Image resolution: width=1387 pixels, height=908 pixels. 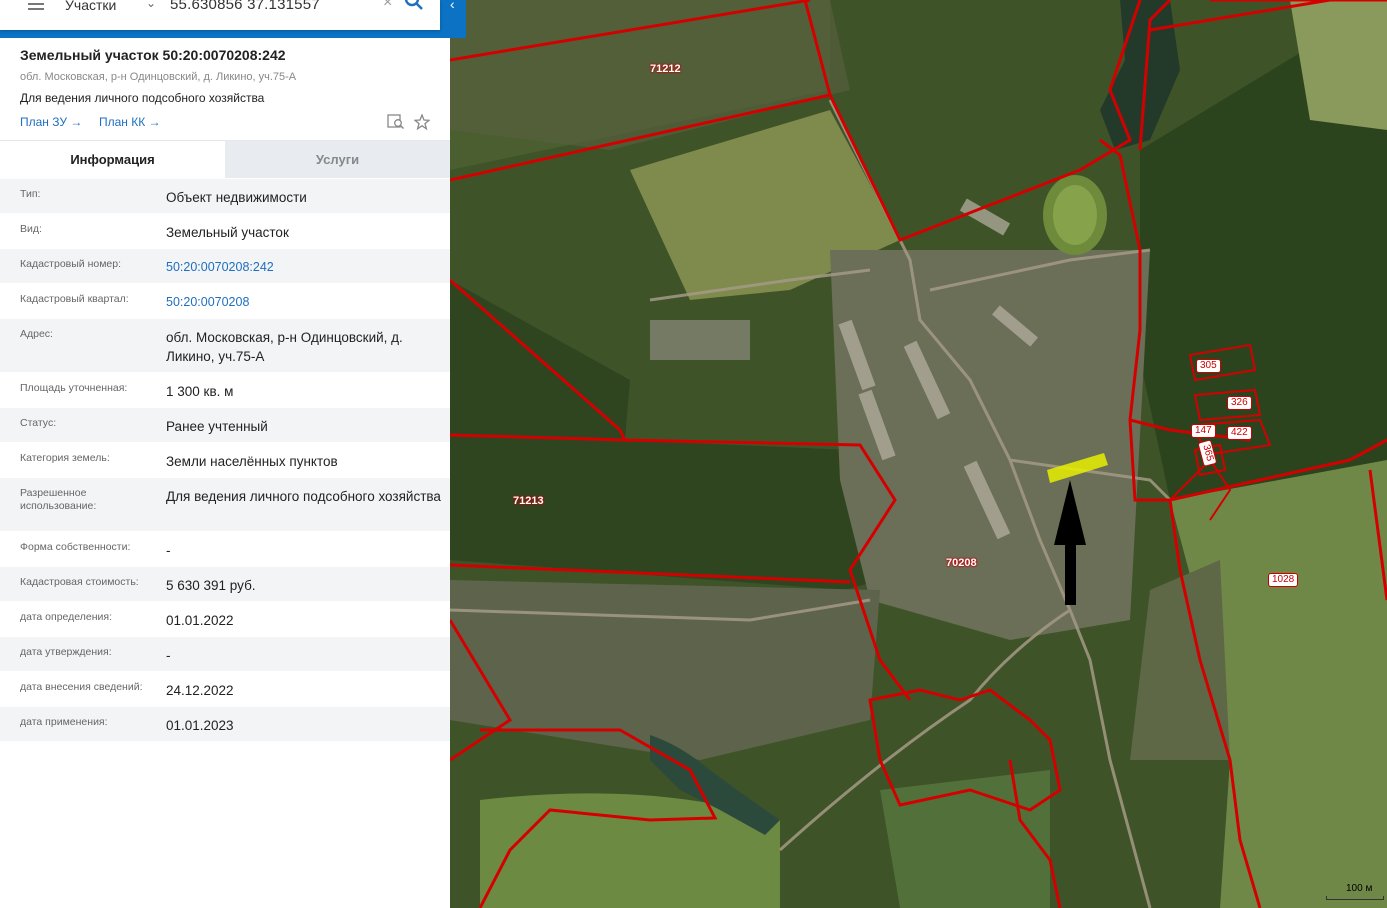 What do you see at coordinates (1239, 433) in the screenshot?
I see `parcel-label-422: 422` at bounding box center [1239, 433].